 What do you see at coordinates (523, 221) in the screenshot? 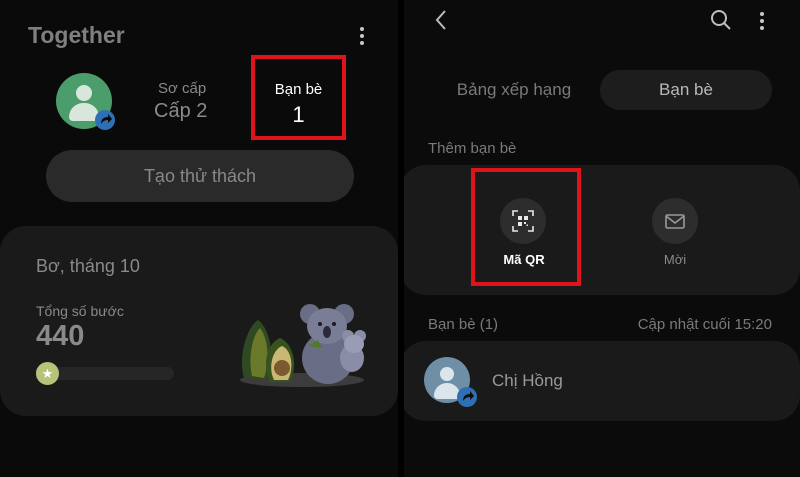
I see `qr-code-icon` at bounding box center [523, 221].